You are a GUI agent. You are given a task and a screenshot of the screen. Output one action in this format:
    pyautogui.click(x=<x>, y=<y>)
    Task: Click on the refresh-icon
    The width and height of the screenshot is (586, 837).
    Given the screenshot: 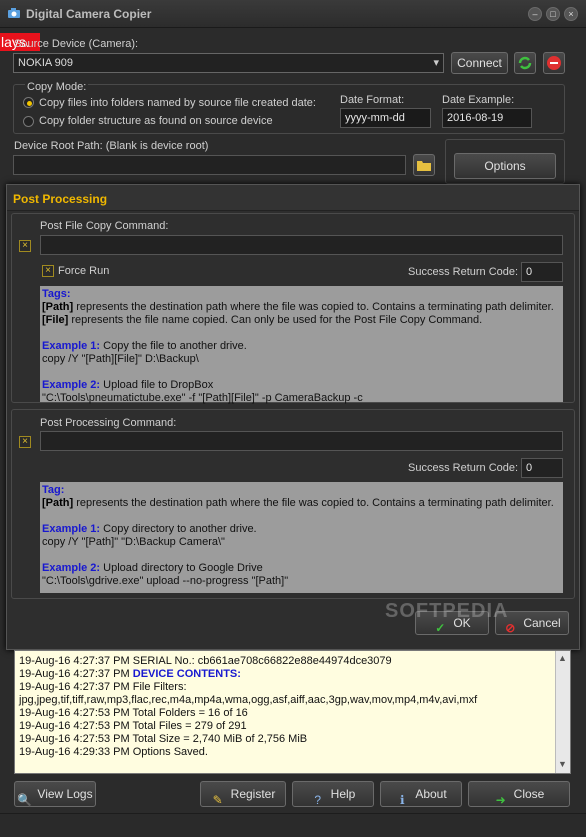 What is the action you would take?
    pyautogui.click(x=525, y=63)
    